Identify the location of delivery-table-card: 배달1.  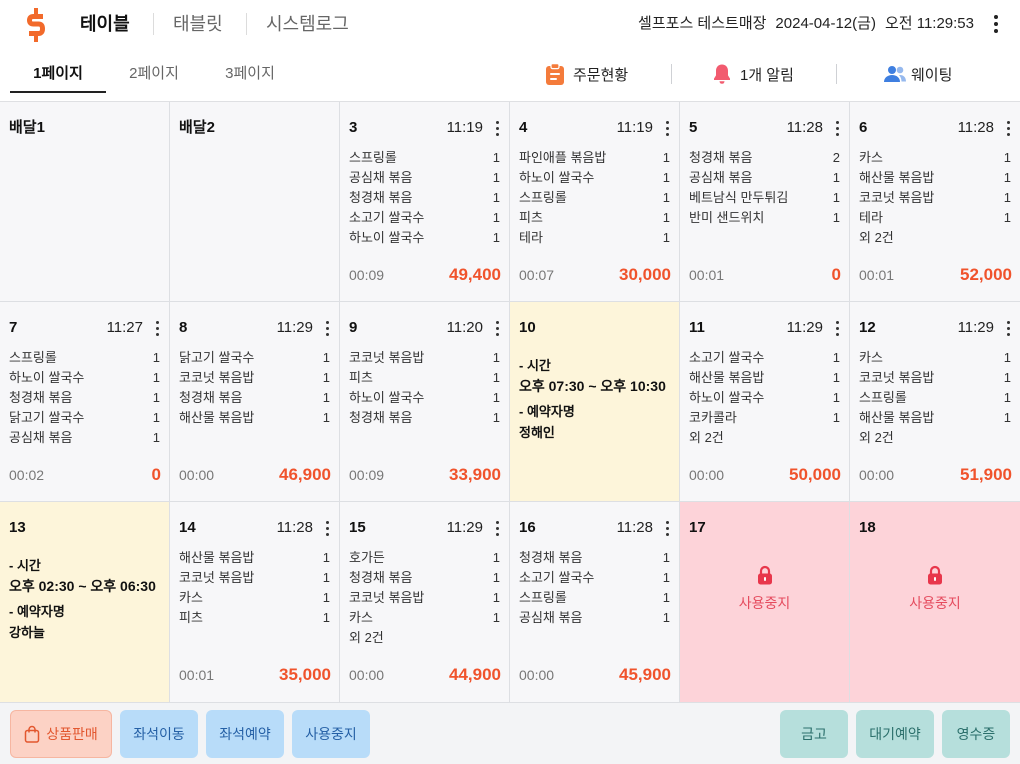
(85, 202).